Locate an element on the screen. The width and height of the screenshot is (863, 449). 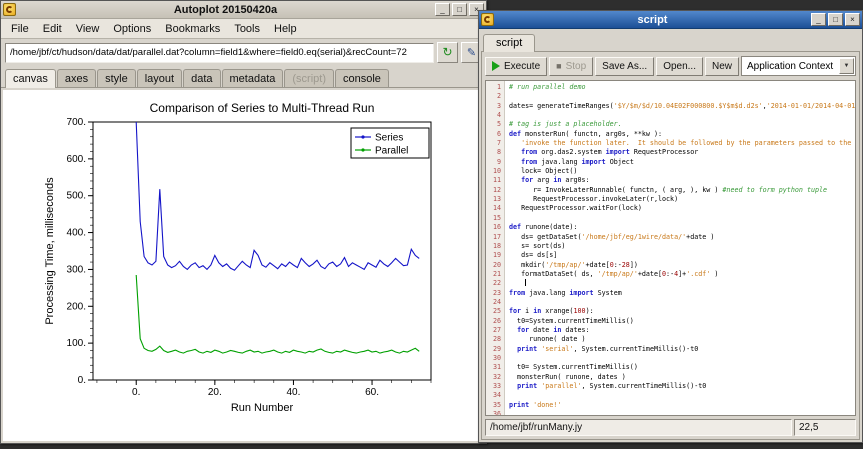
address-bar: ↻ ✎ is located at coordinates (243, 52).